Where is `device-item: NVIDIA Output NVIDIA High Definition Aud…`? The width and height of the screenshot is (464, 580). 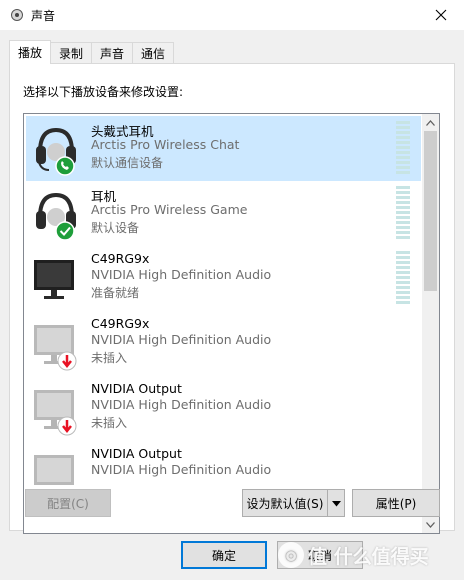
device-item: NVIDIA Output NVIDIA High Definition Aud… is located at coordinates (223, 408).